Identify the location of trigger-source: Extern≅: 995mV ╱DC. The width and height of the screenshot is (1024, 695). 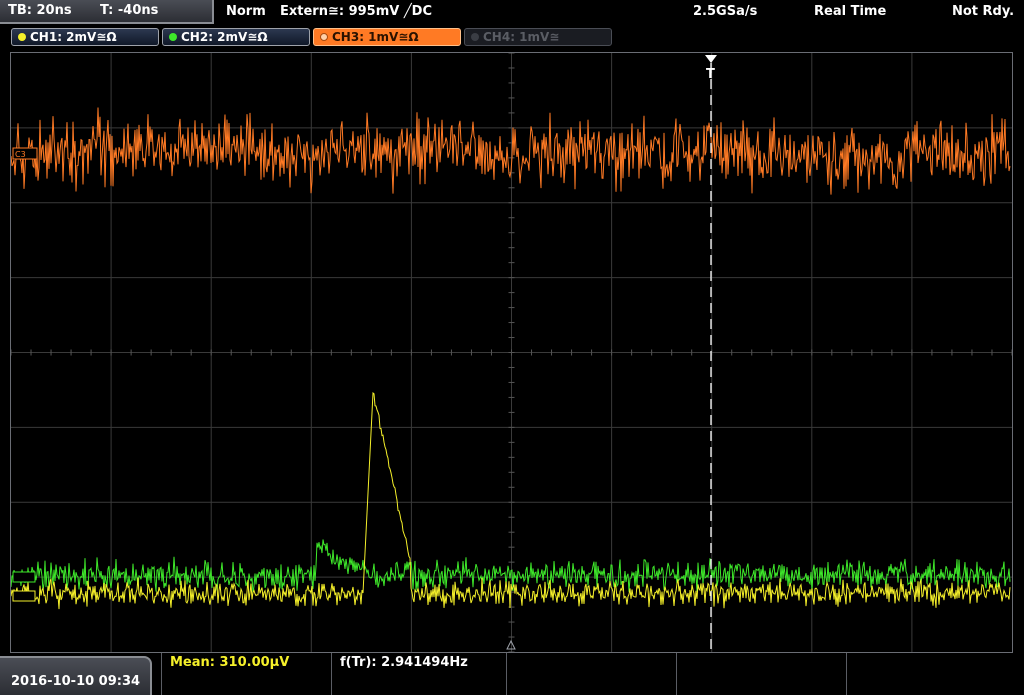
(356, 11).